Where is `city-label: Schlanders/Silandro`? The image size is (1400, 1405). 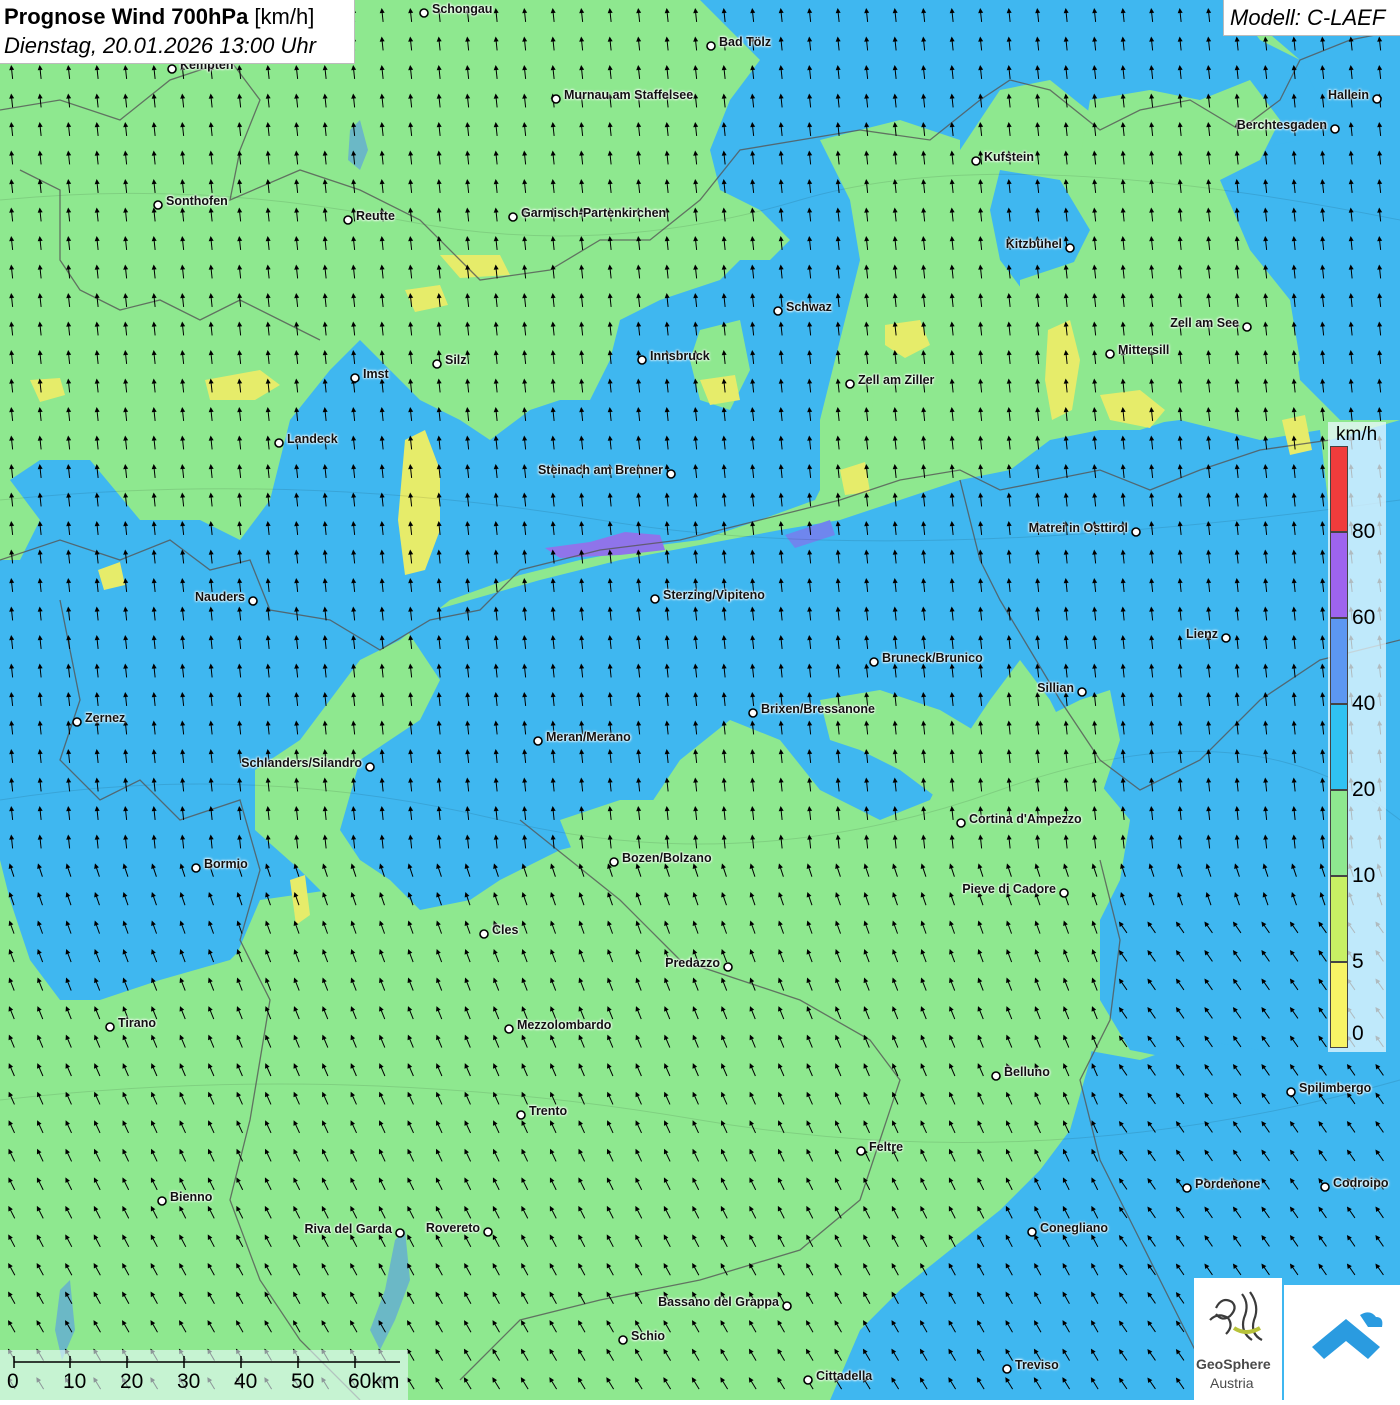 city-label: Schlanders/Silandro is located at coordinates (301, 763).